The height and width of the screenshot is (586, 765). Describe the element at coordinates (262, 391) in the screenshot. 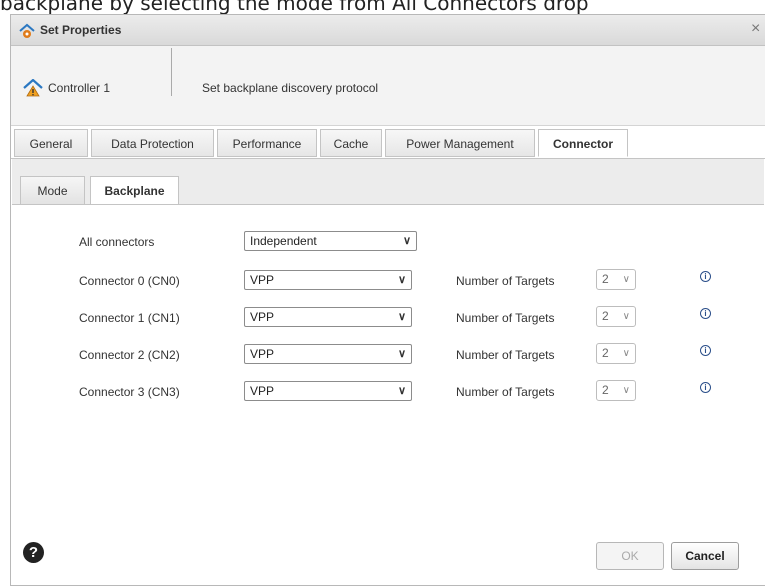

I see `connector-3-mode-value: VPP` at that location.